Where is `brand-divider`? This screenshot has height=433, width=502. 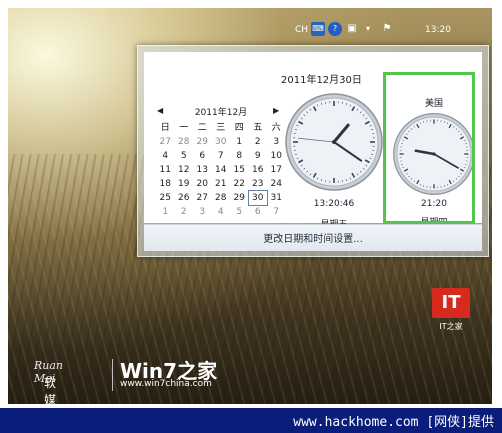 brand-divider is located at coordinates (112, 375).